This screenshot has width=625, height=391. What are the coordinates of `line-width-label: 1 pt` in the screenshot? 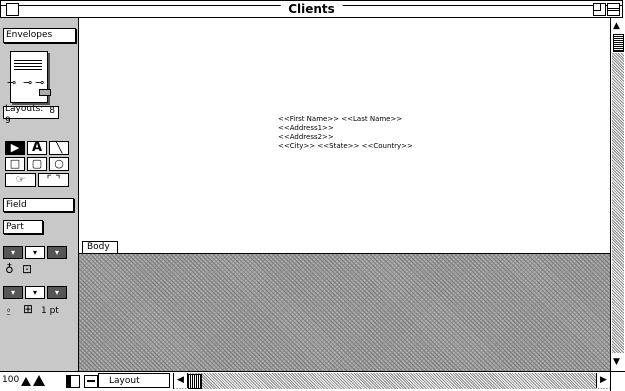 It's located at (50, 311).